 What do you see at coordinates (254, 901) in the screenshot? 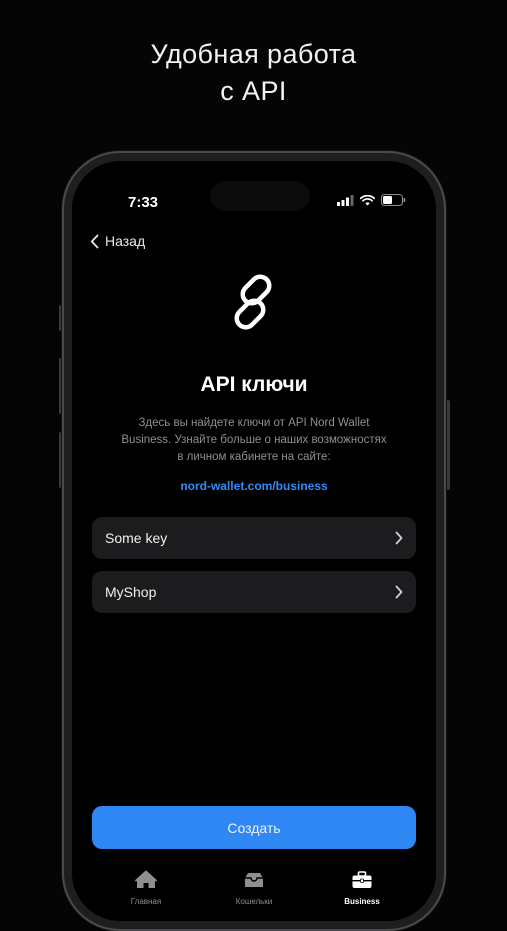
I see `tab-label: Кошельки` at bounding box center [254, 901].